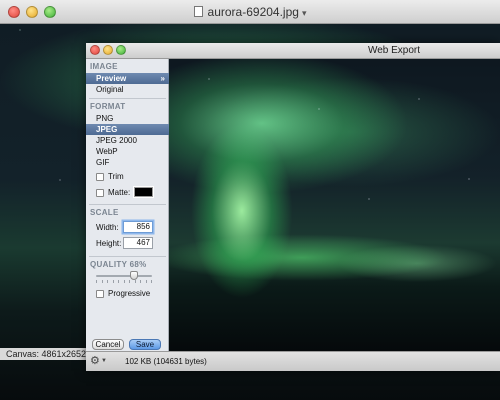 Image resolution: width=500 pixels, height=400 pixels. I want to click on gear-icon: ⚙, so click(95, 361).